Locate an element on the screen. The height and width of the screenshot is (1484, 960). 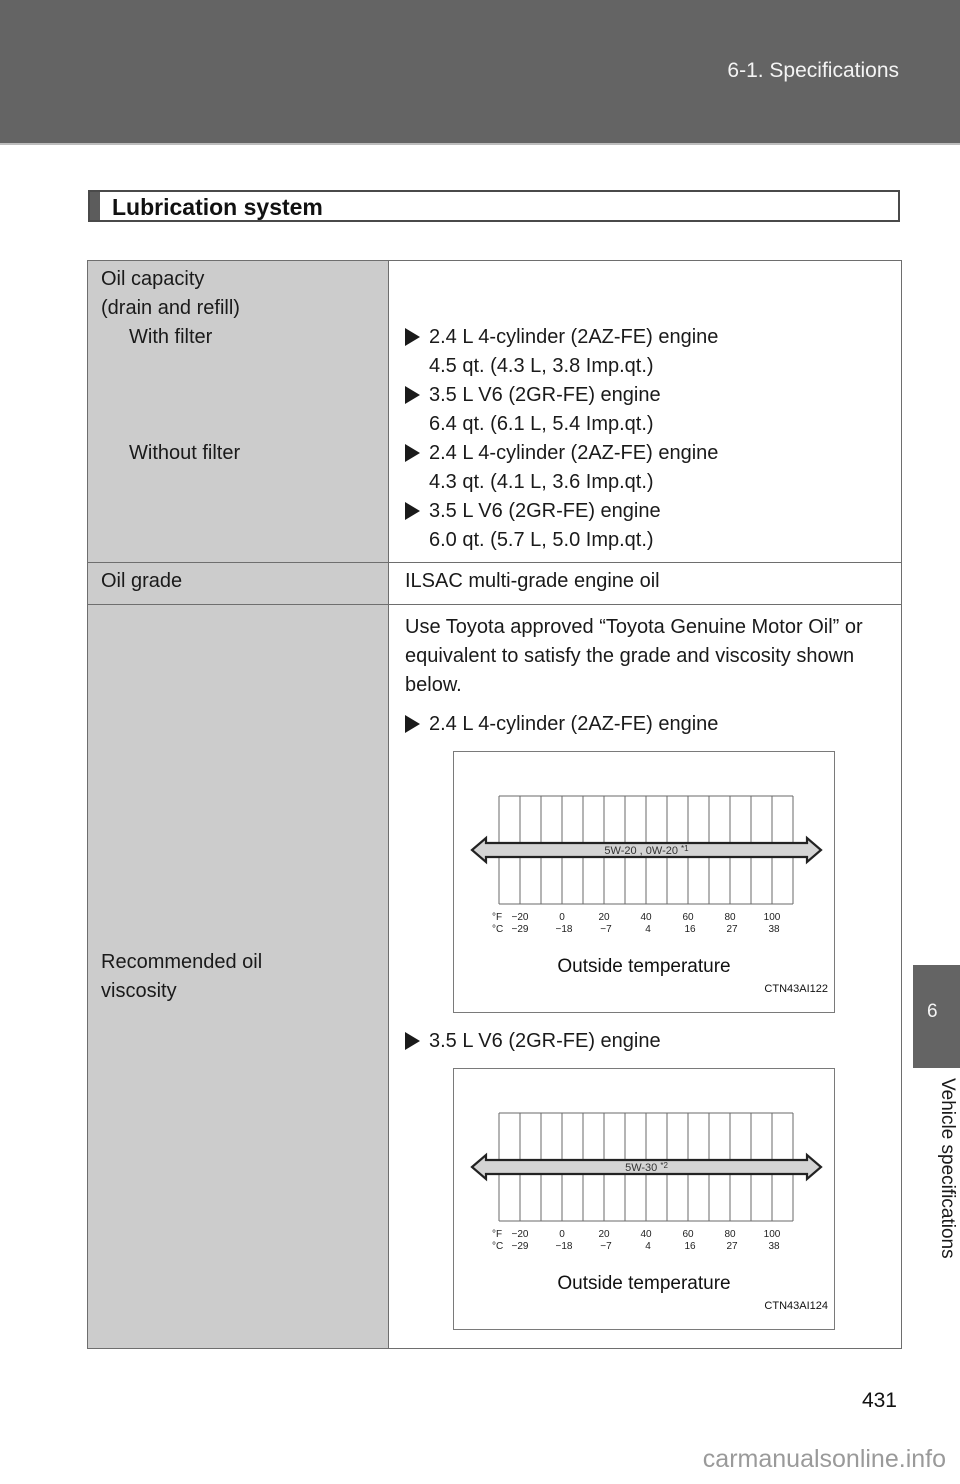
oil-capacity-label: Oil capacity is located at coordinates (153, 279).